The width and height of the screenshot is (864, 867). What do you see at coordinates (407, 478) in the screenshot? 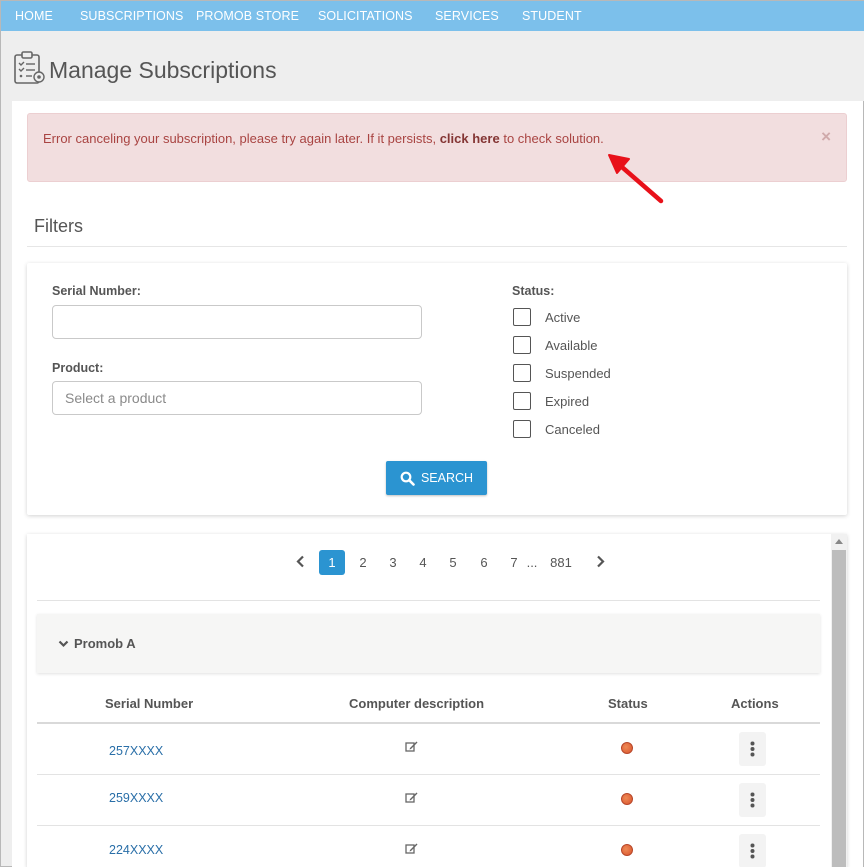
I see `search-icon` at bounding box center [407, 478].